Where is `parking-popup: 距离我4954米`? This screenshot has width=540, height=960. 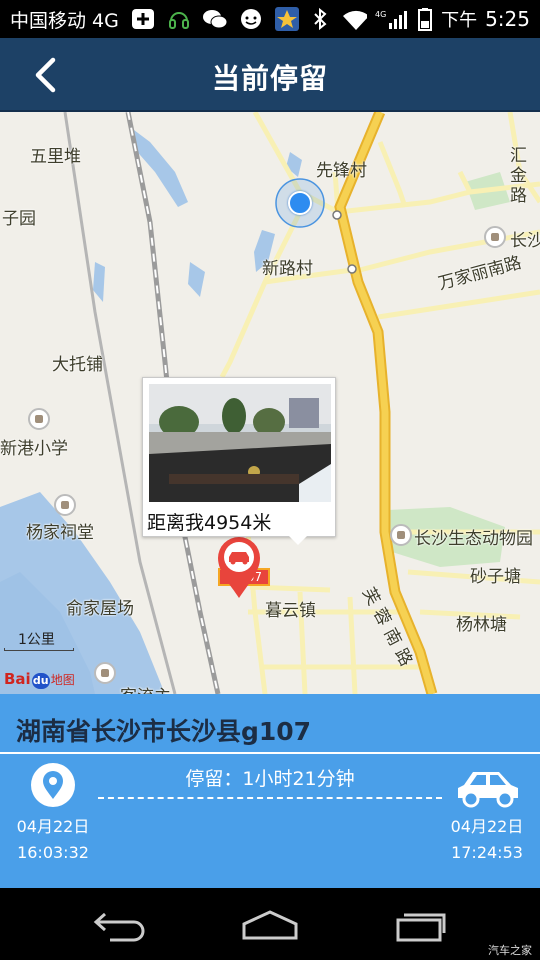
parking-popup: 距离我4954米 is located at coordinates (239, 461).